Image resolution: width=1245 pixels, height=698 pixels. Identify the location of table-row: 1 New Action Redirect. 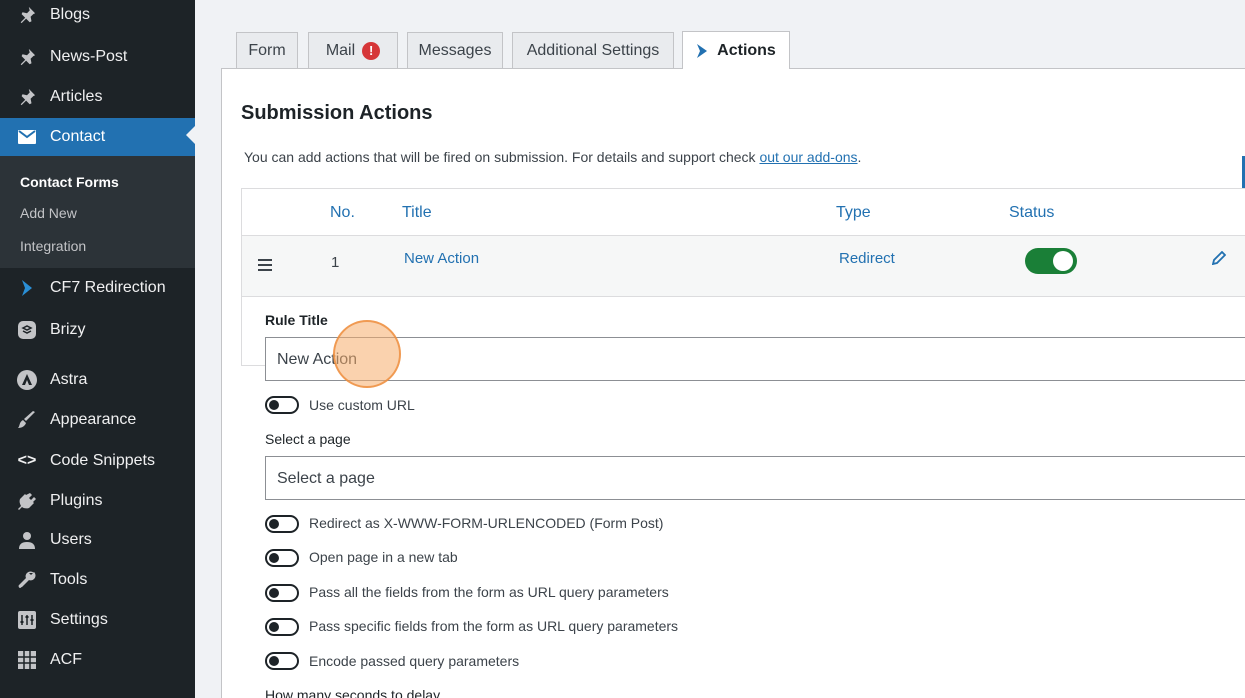
(743, 266).